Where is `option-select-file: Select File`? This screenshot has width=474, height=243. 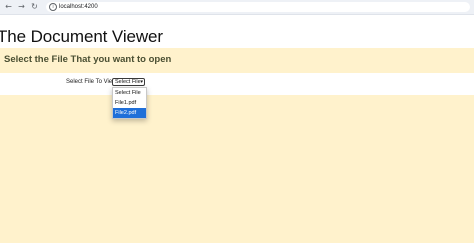 option-select-file: Select File is located at coordinates (129, 93).